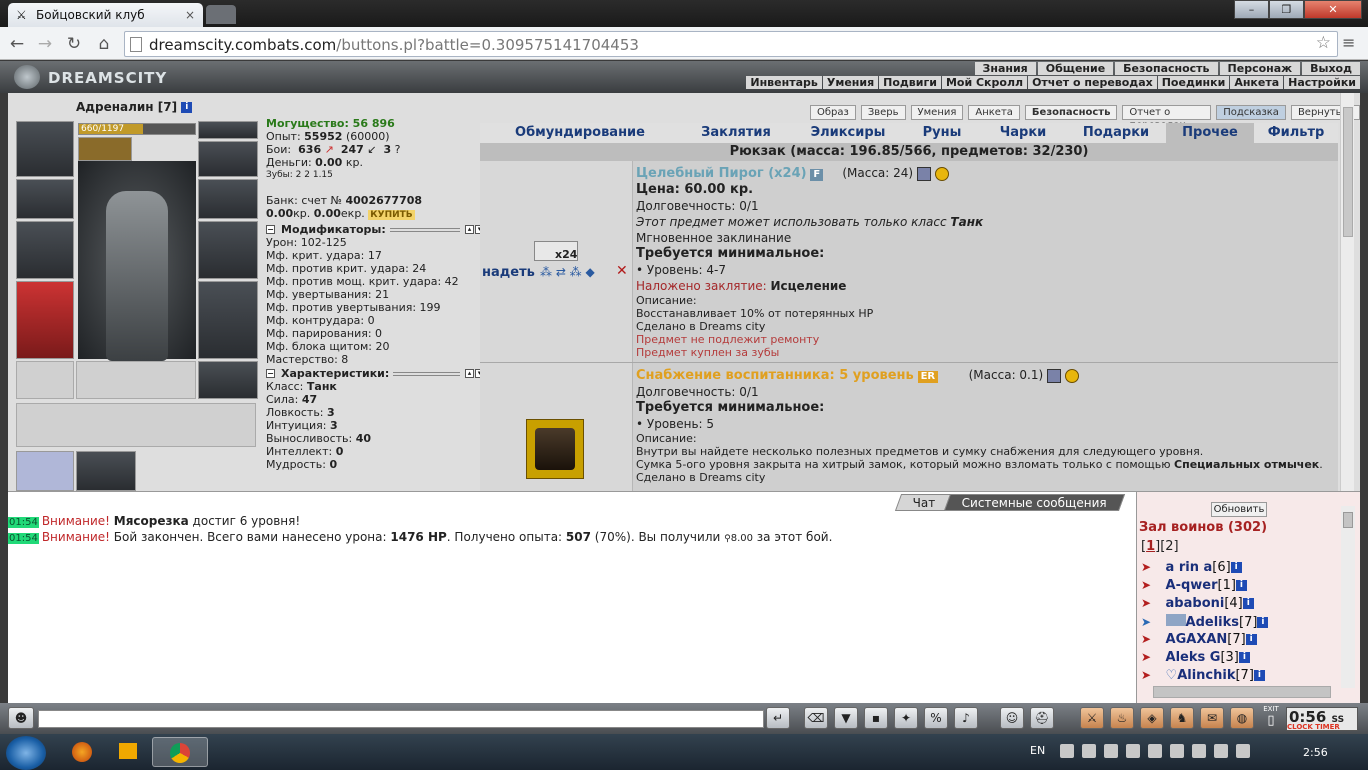 This screenshot has height=770, width=1368. What do you see at coordinates (1092, 82) in the screenshot?
I see `submenu-transfer-report: Отчет о переводах` at bounding box center [1092, 82].